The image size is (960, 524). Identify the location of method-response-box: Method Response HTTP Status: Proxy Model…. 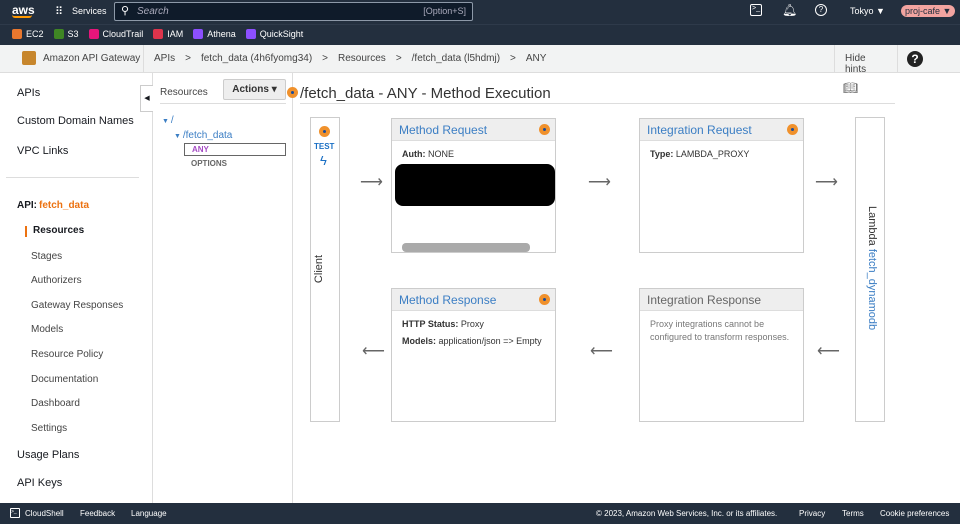
(473, 355).